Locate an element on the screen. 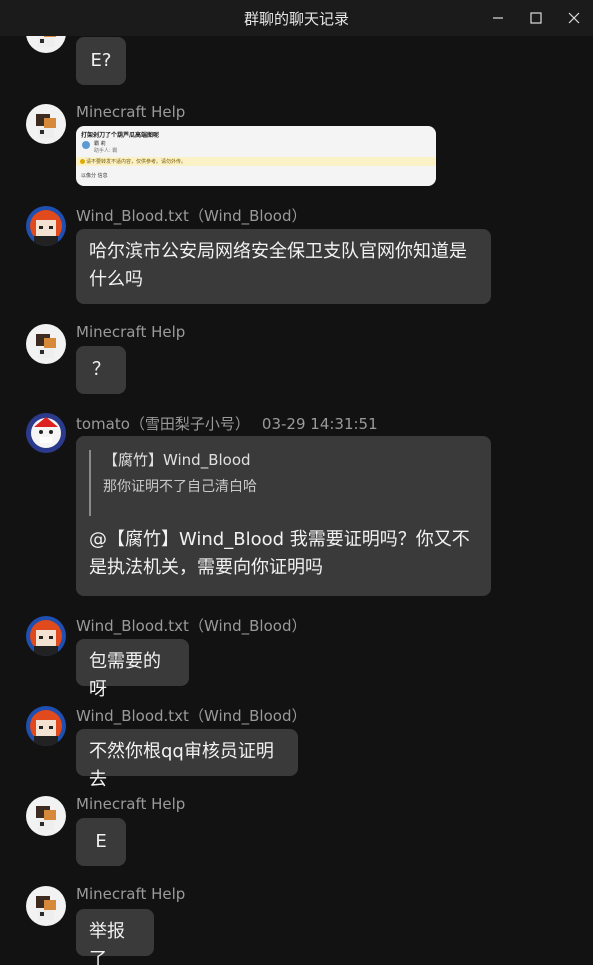 The image size is (593, 965). maximize-icon is located at coordinates (536, 18).